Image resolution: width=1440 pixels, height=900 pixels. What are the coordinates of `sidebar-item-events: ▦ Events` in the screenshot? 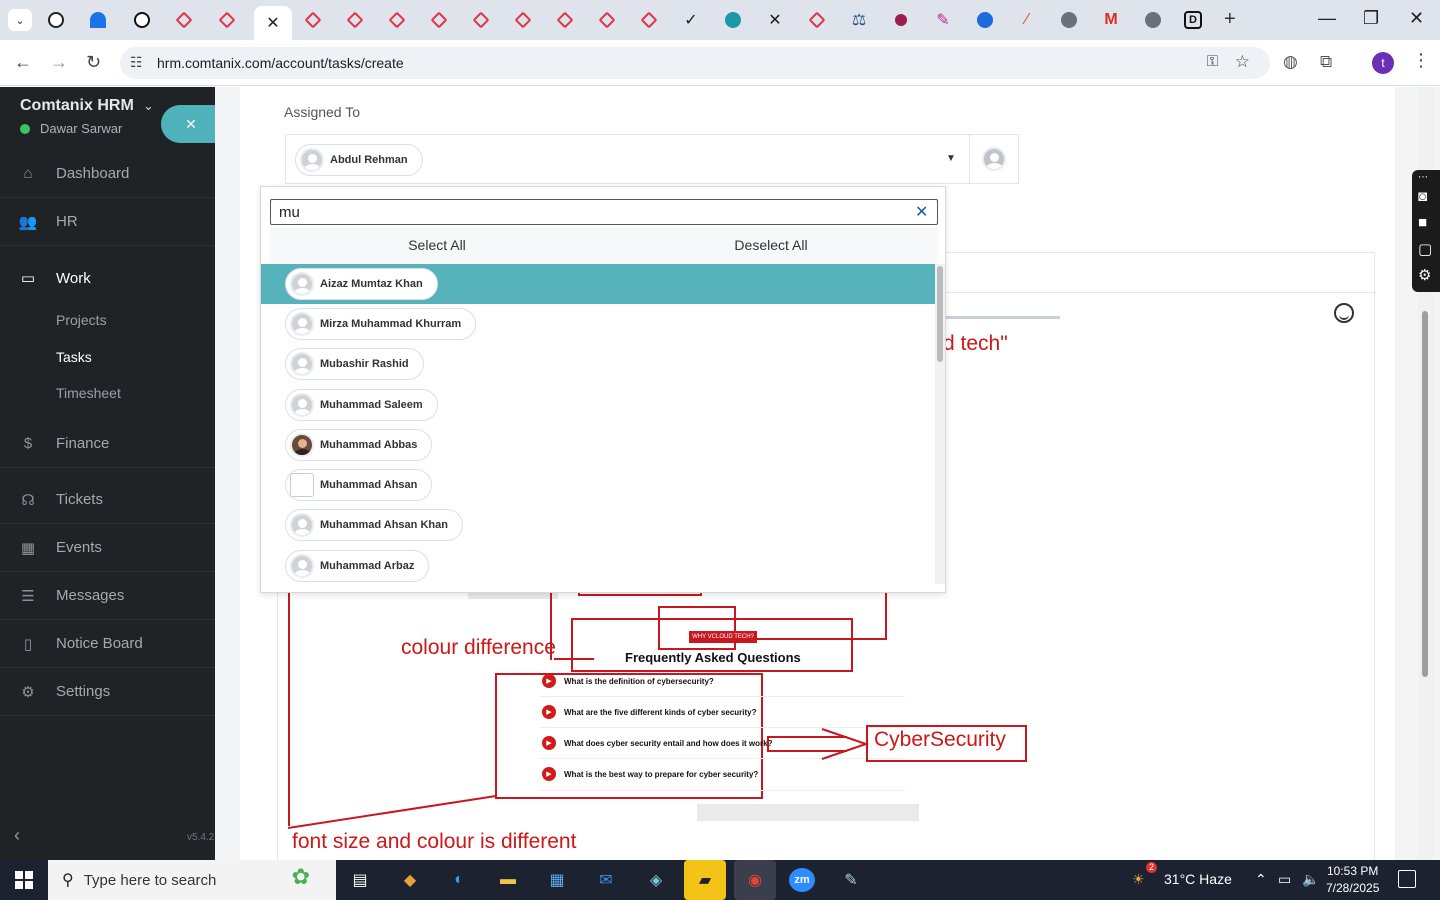 It's located at (107, 548).